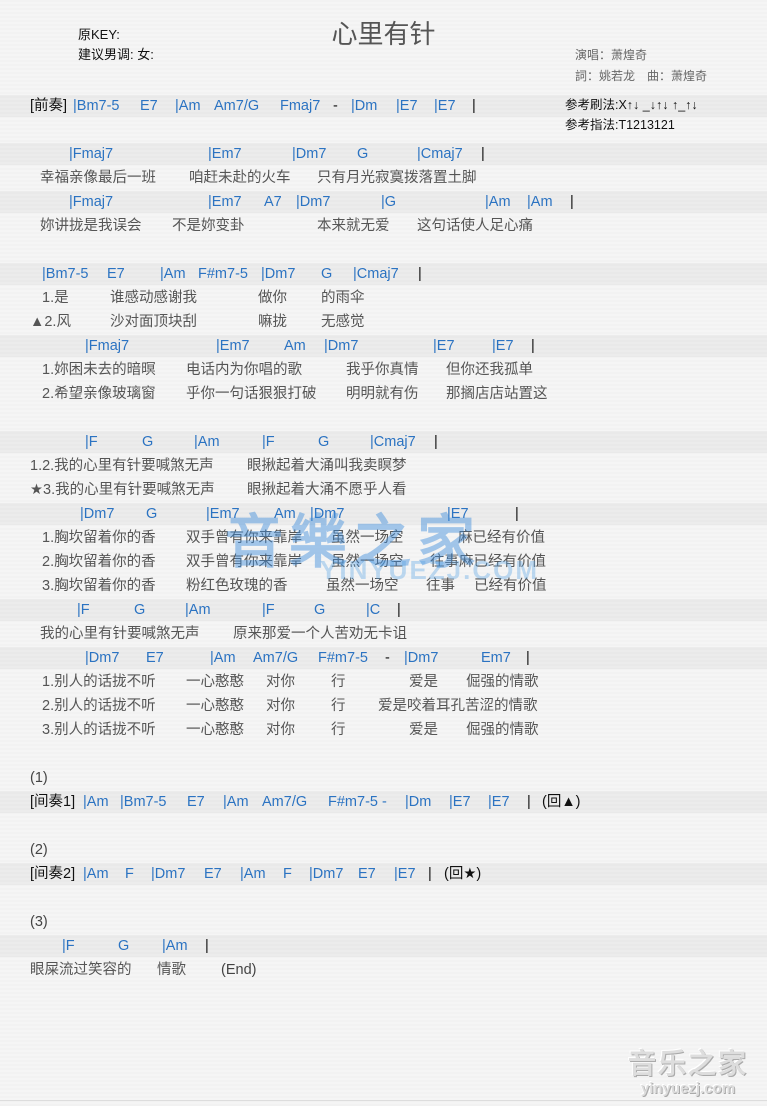  Describe the element at coordinates (244, 370) in the screenshot. I see `lyric-segment: 电话内为你唱的歌` at that location.